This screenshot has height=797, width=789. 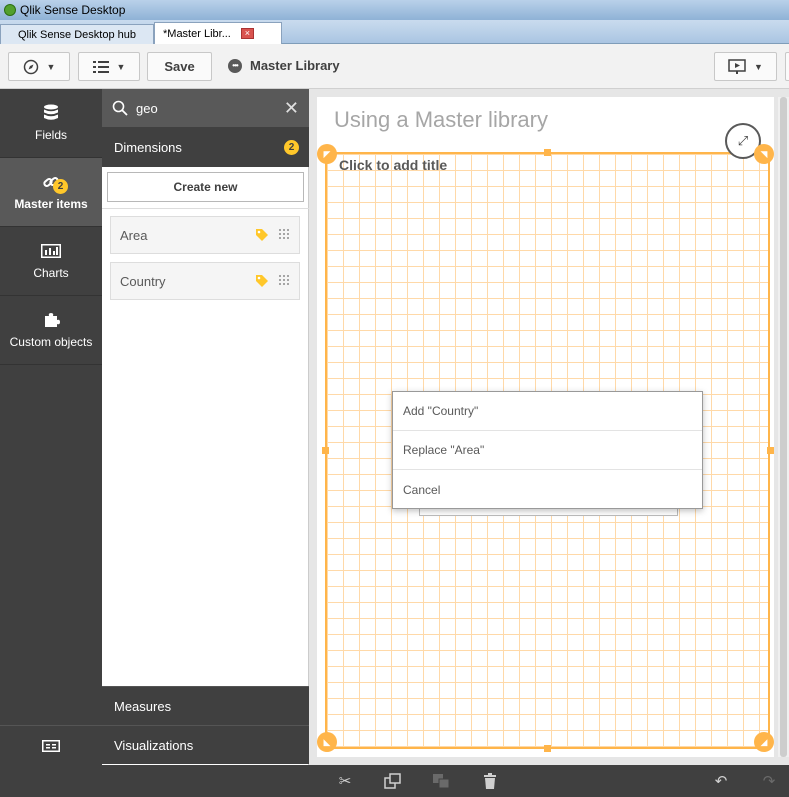 I want to click on nav-fields-label: Fields, so click(x=50, y=135).